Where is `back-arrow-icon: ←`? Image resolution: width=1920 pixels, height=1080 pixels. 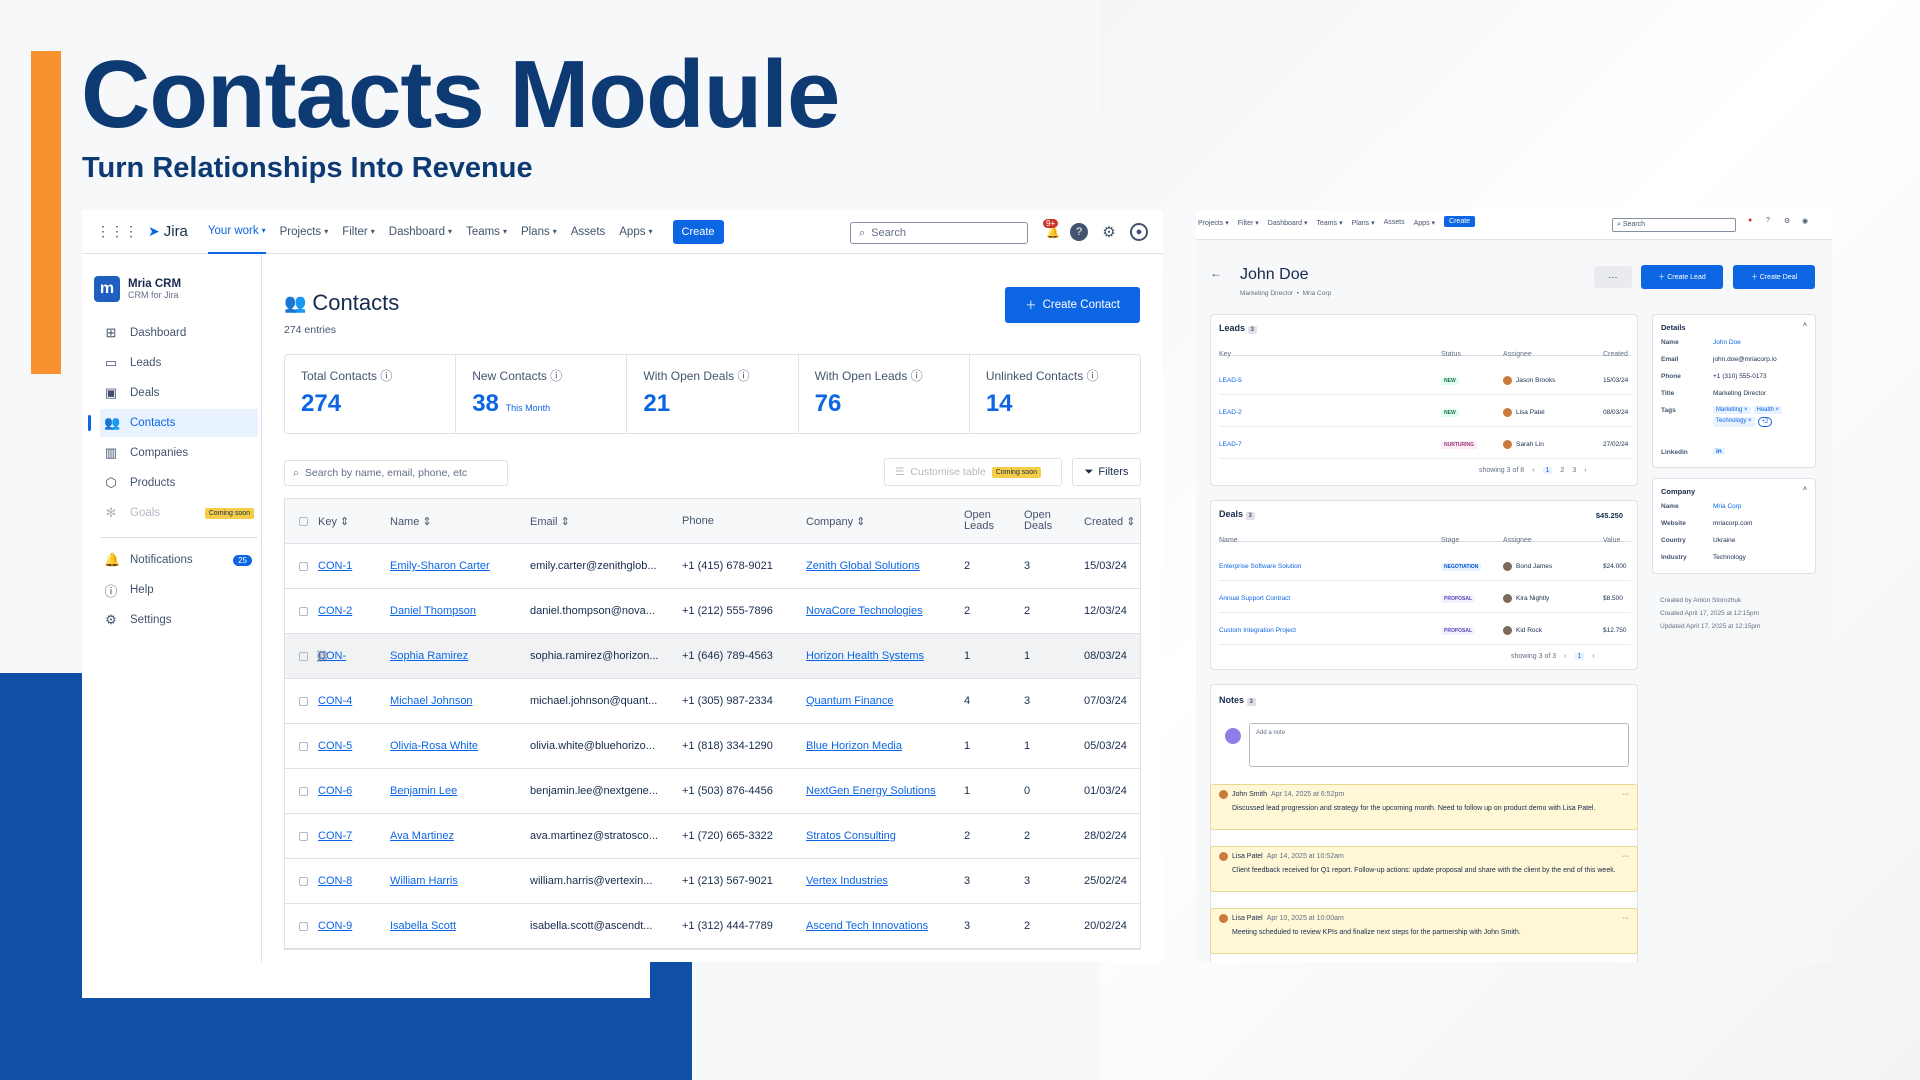 back-arrow-icon: ← is located at coordinates (1216, 273).